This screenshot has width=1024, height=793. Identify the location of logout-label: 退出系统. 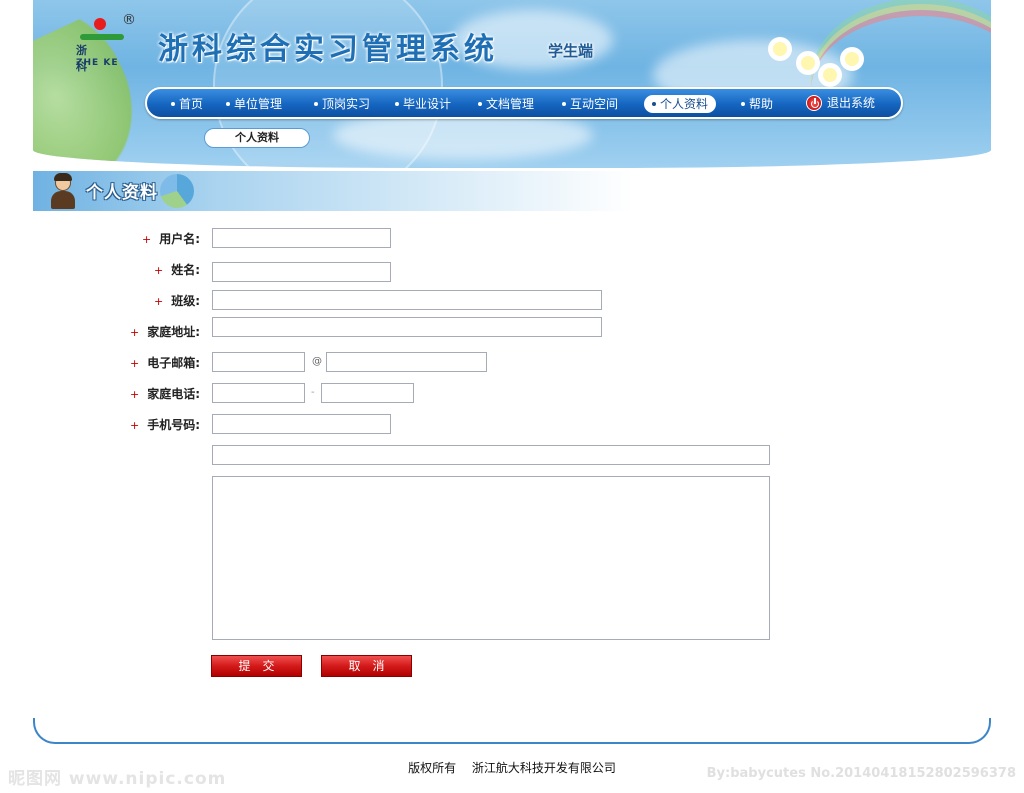
(851, 103).